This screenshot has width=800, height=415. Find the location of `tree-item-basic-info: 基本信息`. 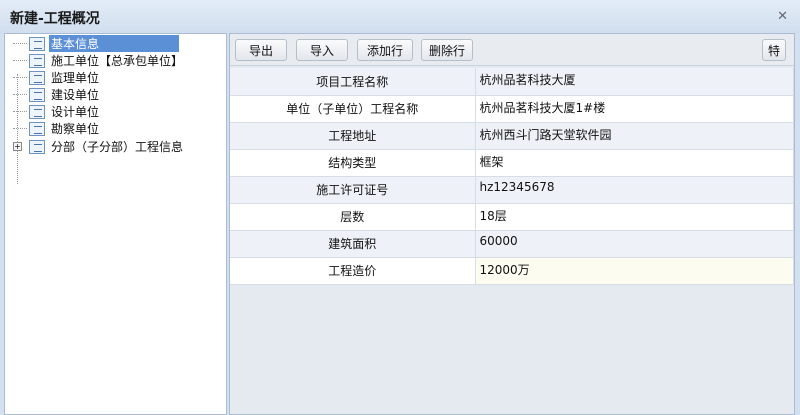

tree-item-basic-info: 基本信息 is located at coordinates (96, 43).